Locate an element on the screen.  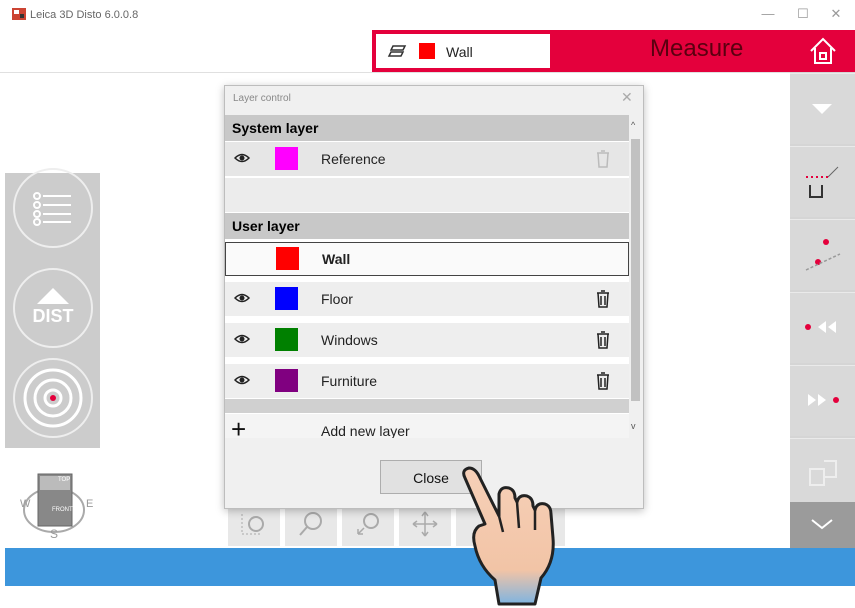
dialog-title: Layer control is located at coordinates (262, 98).